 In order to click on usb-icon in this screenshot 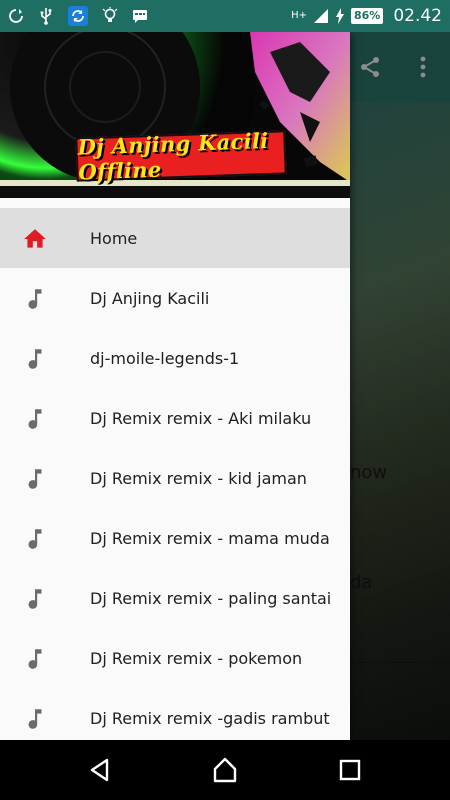, I will do `click(46, 16)`.